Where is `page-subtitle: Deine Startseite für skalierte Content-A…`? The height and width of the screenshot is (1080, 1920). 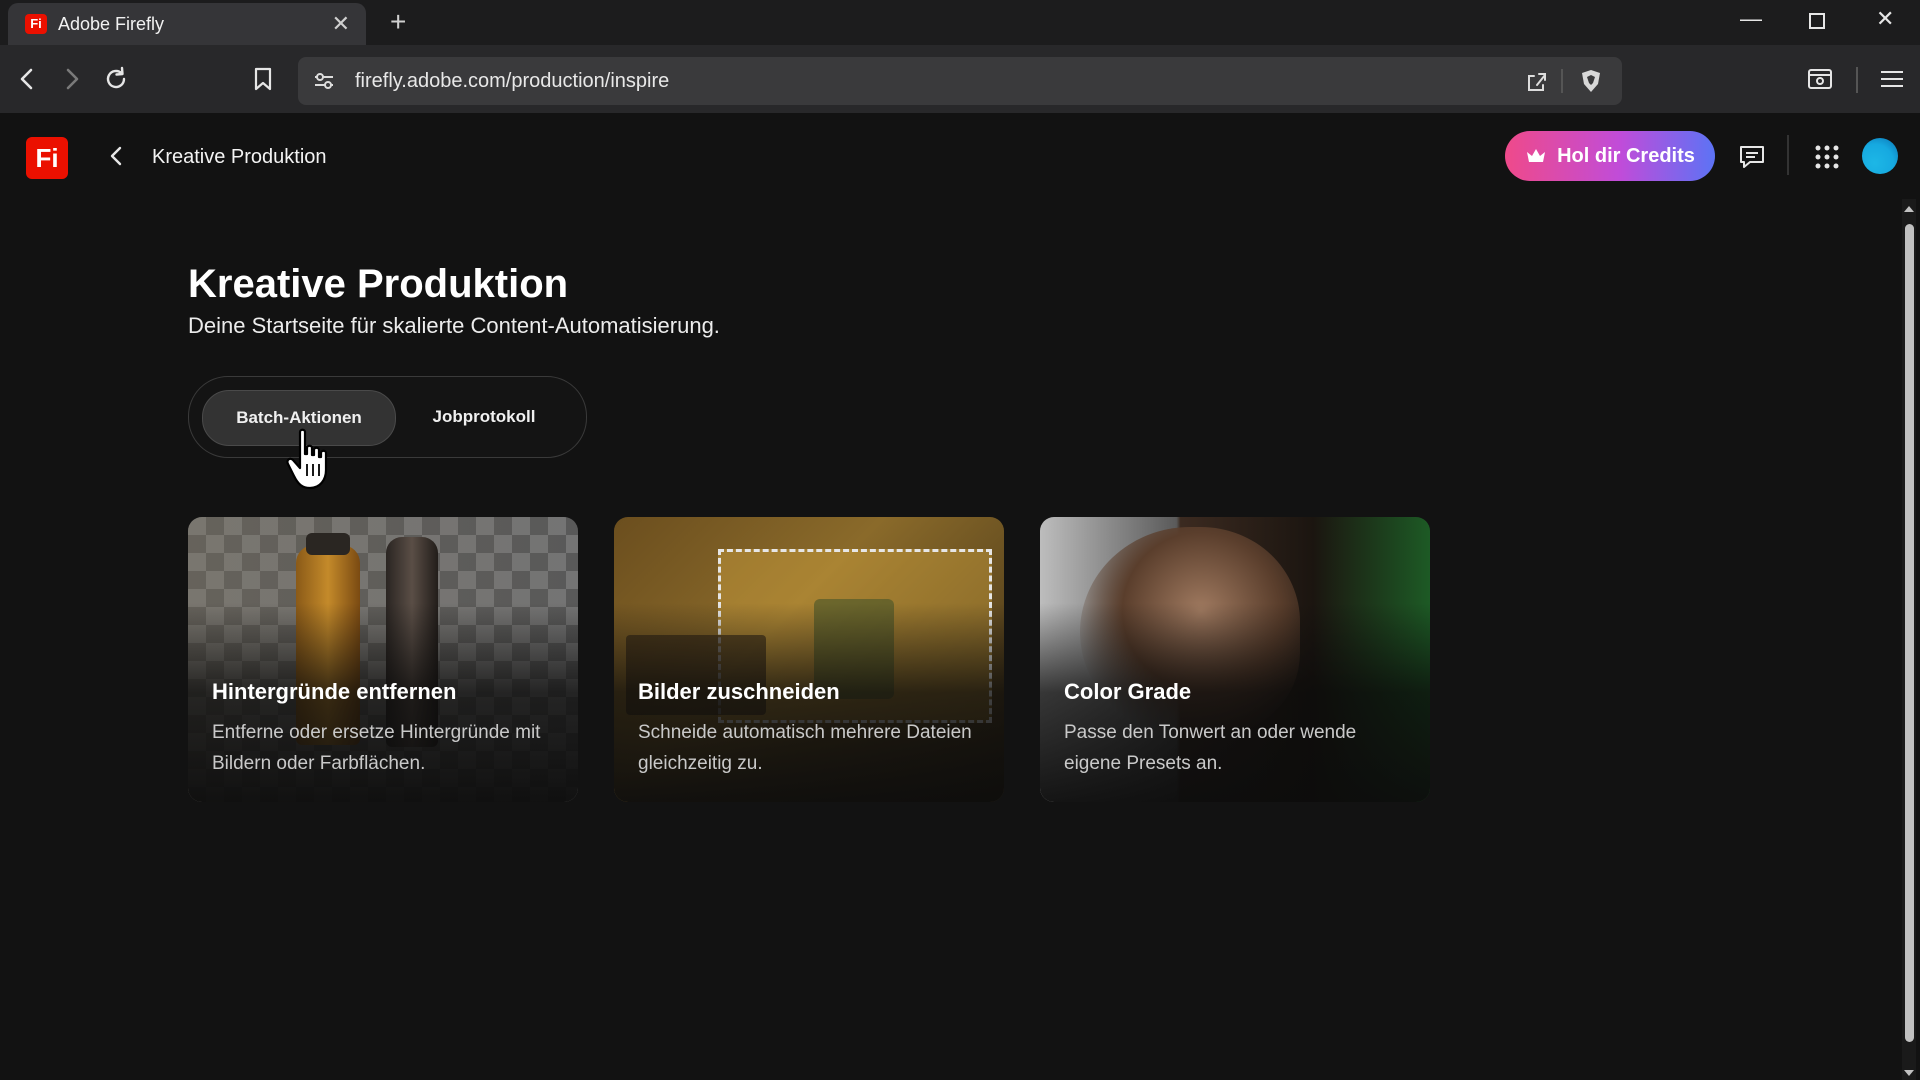 page-subtitle: Deine Startseite für skalierte Content-A… is located at coordinates (454, 325).